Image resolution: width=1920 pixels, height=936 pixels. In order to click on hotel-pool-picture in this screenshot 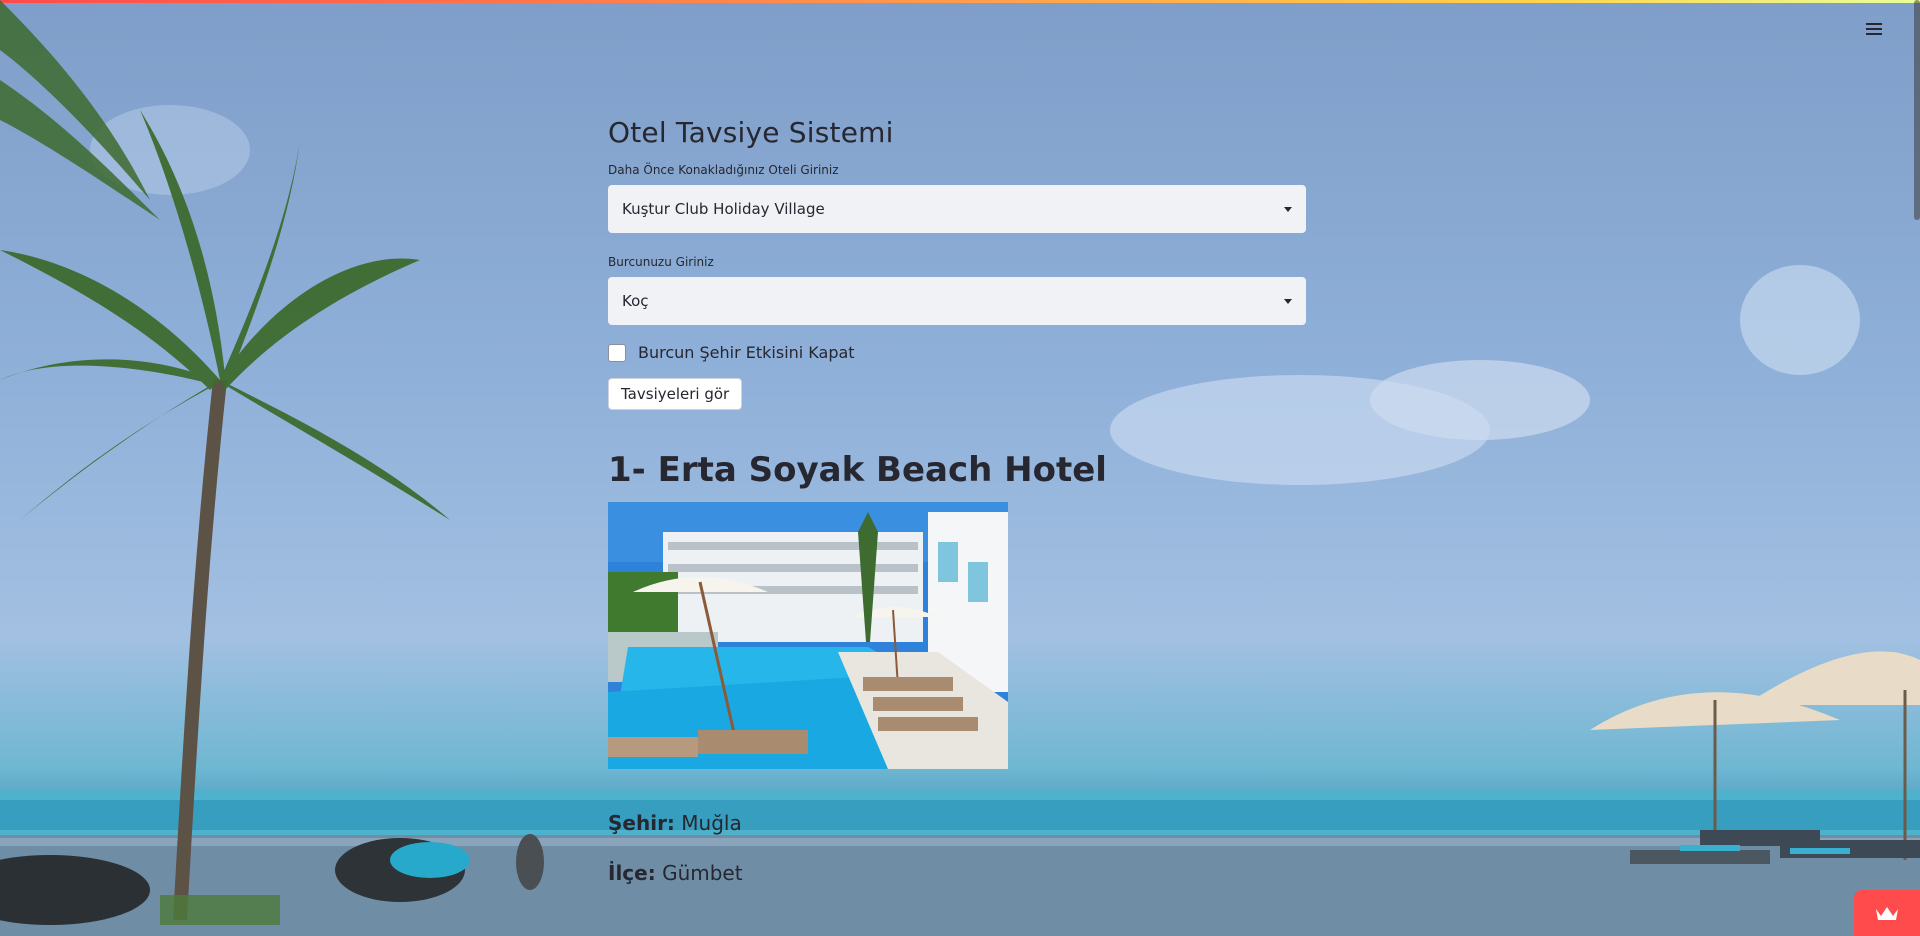, I will do `click(808, 635)`.